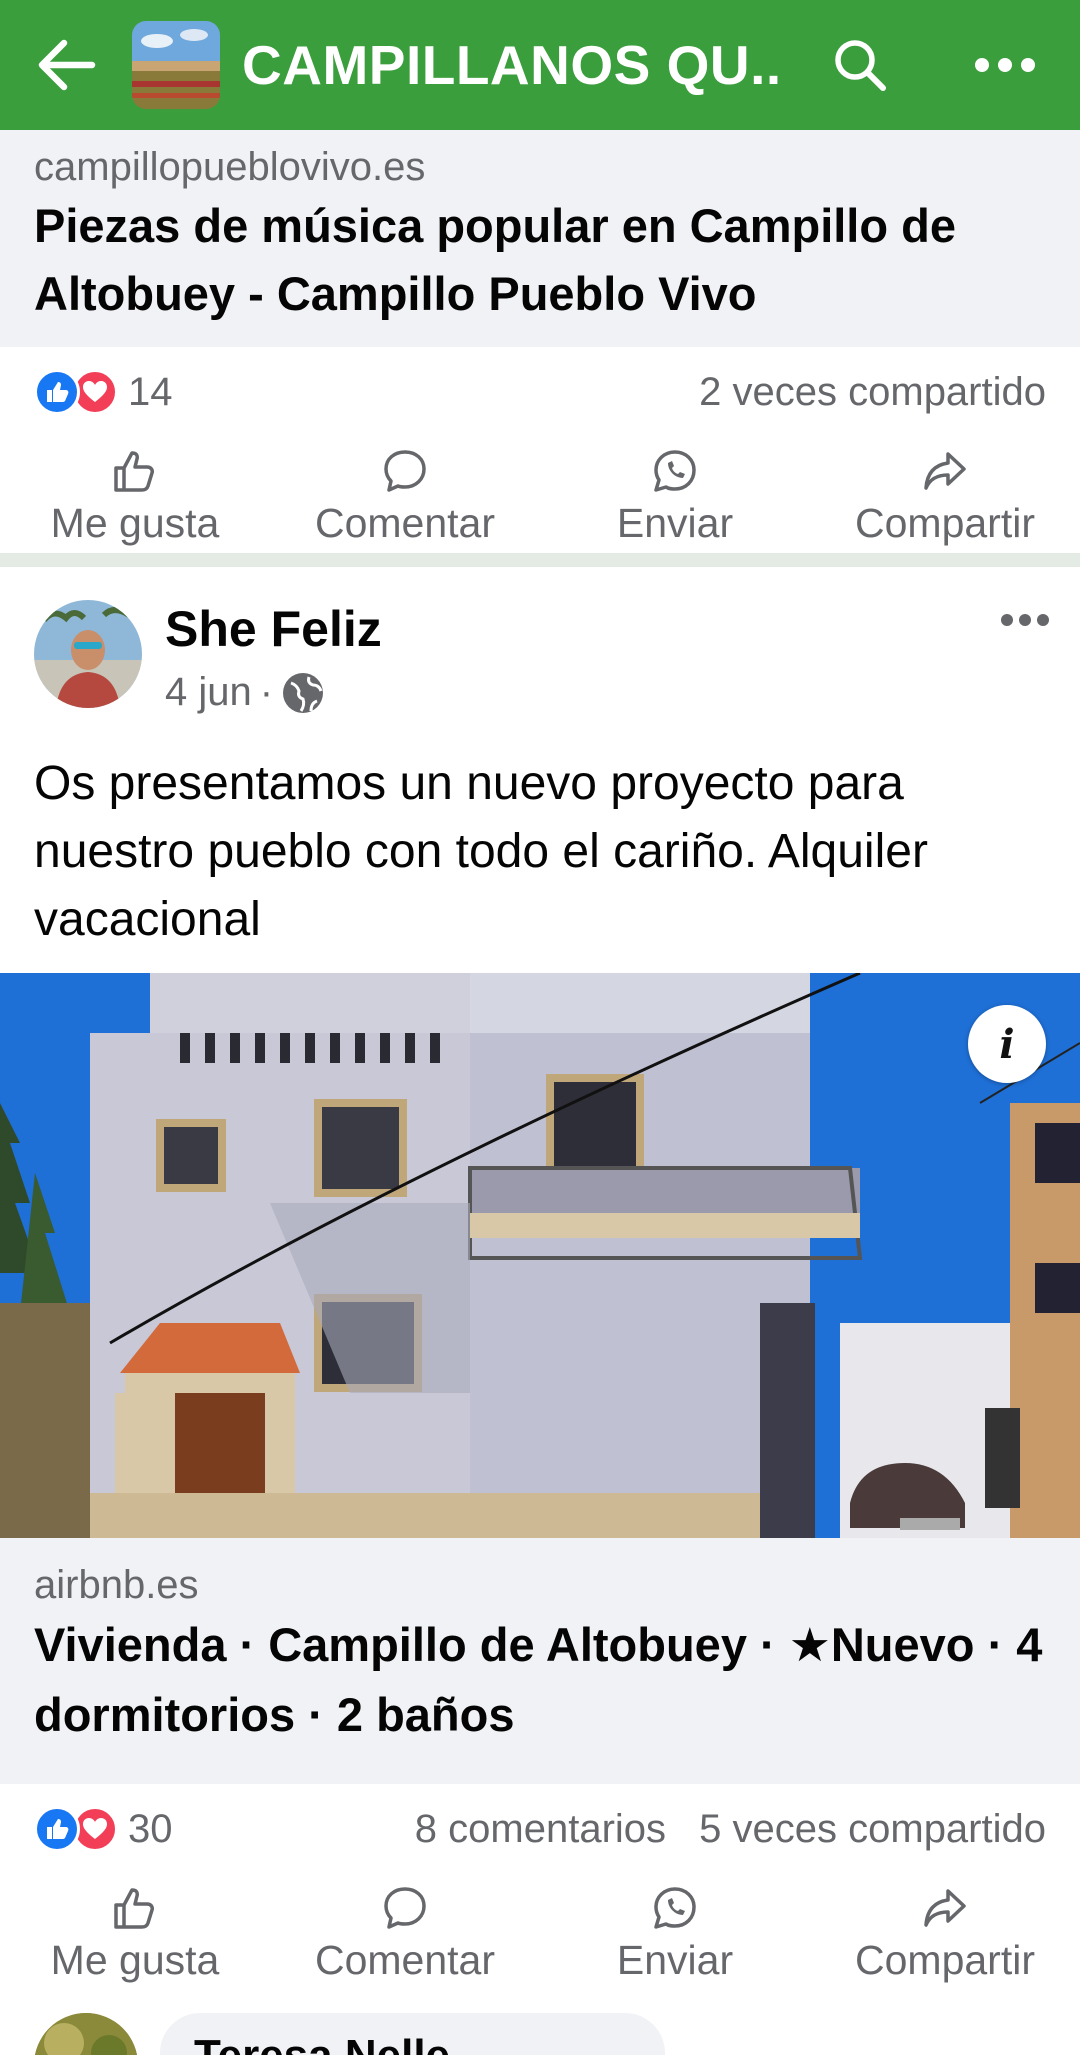  What do you see at coordinates (116, 1585) in the screenshot?
I see `link-domain: airbnb.es` at bounding box center [116, 1585].